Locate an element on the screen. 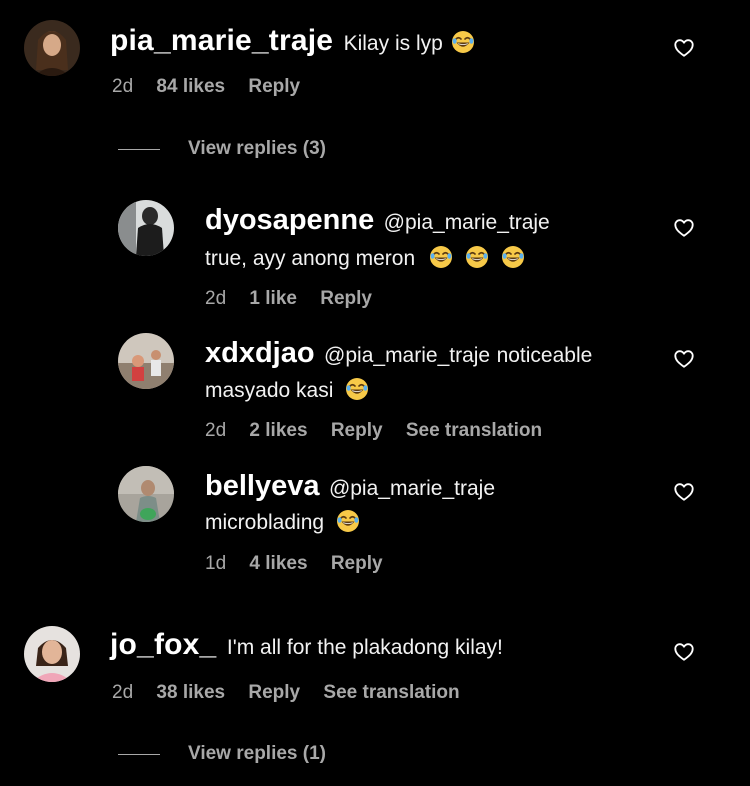 This screenshot has width=750, height=786. comment-text: I'm all for the plakadong kilay! is located at coordinates (364, 647).